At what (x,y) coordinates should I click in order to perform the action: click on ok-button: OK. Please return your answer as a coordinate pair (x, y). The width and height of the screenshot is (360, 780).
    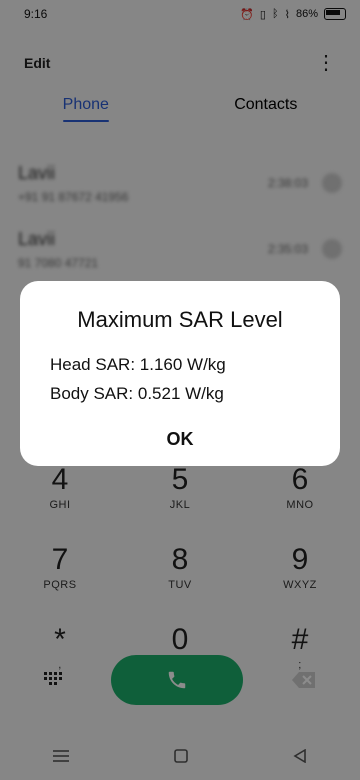
    Looking at the image, I should click on (180, 439).